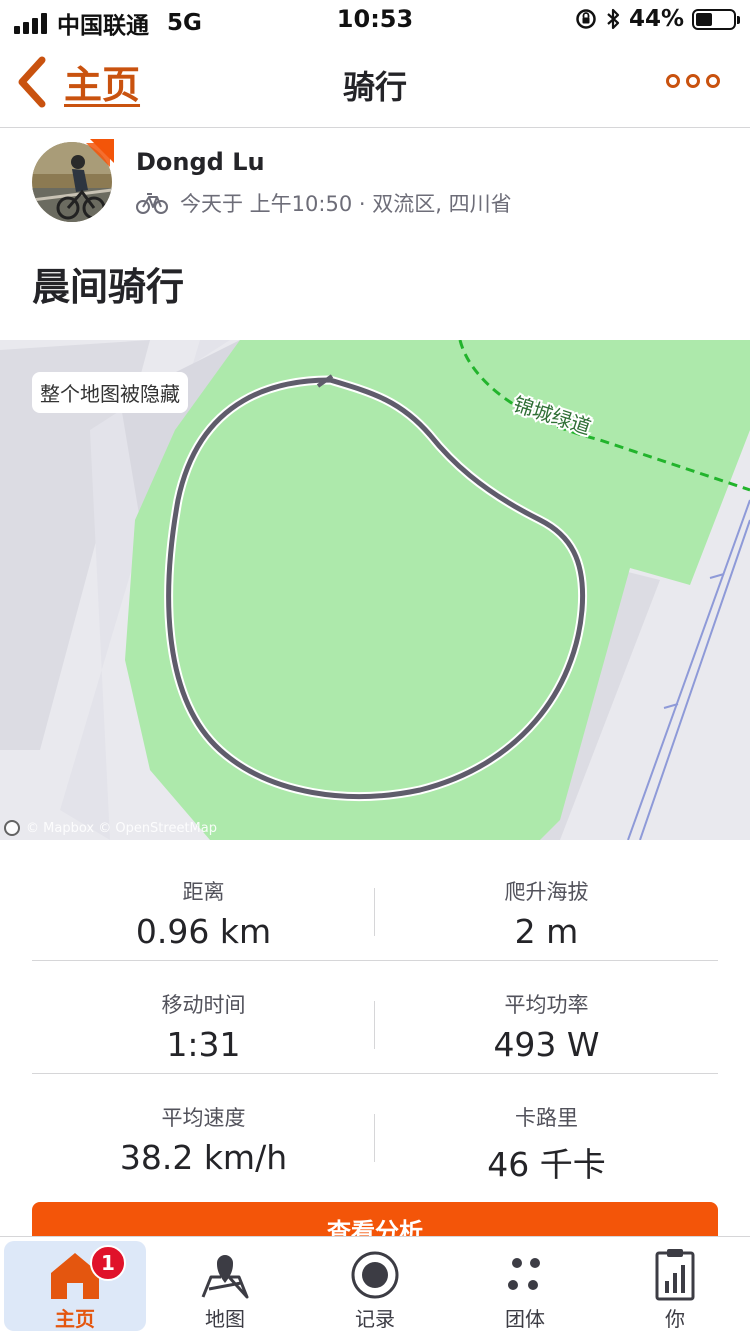 The image size is (750, 1334). Describe the element at coordinates (75, 1286) in the screenshot. I see `tab-home: 1 主页` at that location.